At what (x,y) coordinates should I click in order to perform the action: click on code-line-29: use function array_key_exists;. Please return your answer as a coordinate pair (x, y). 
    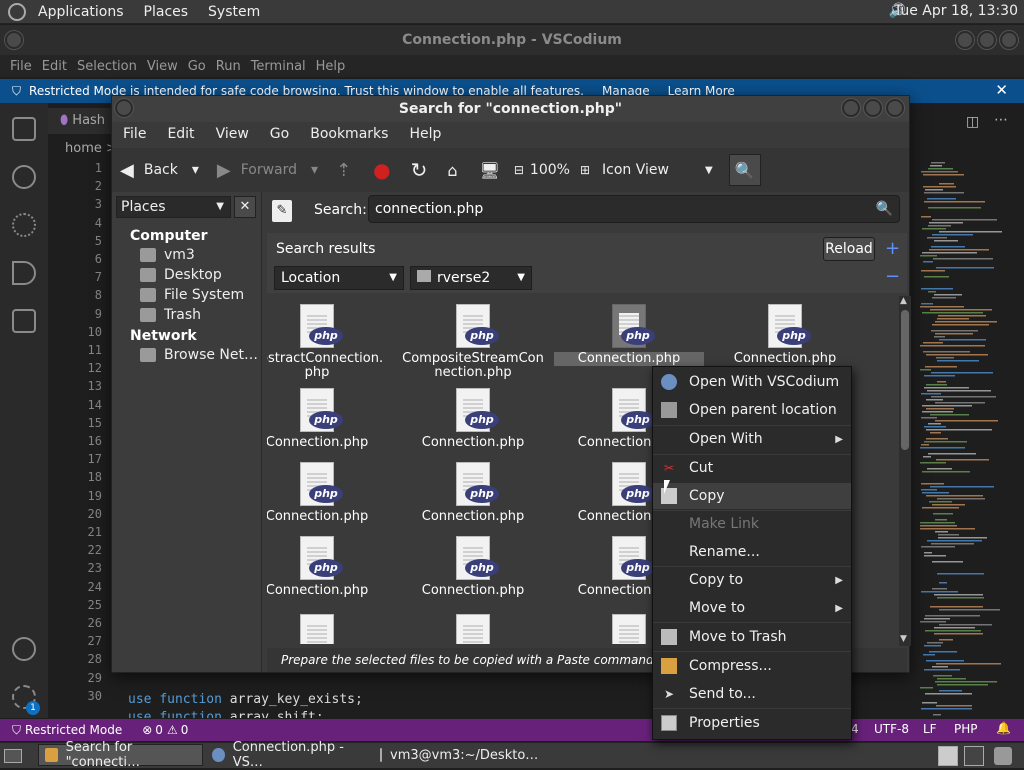
    Looking at the image, I should click on (245, 699).